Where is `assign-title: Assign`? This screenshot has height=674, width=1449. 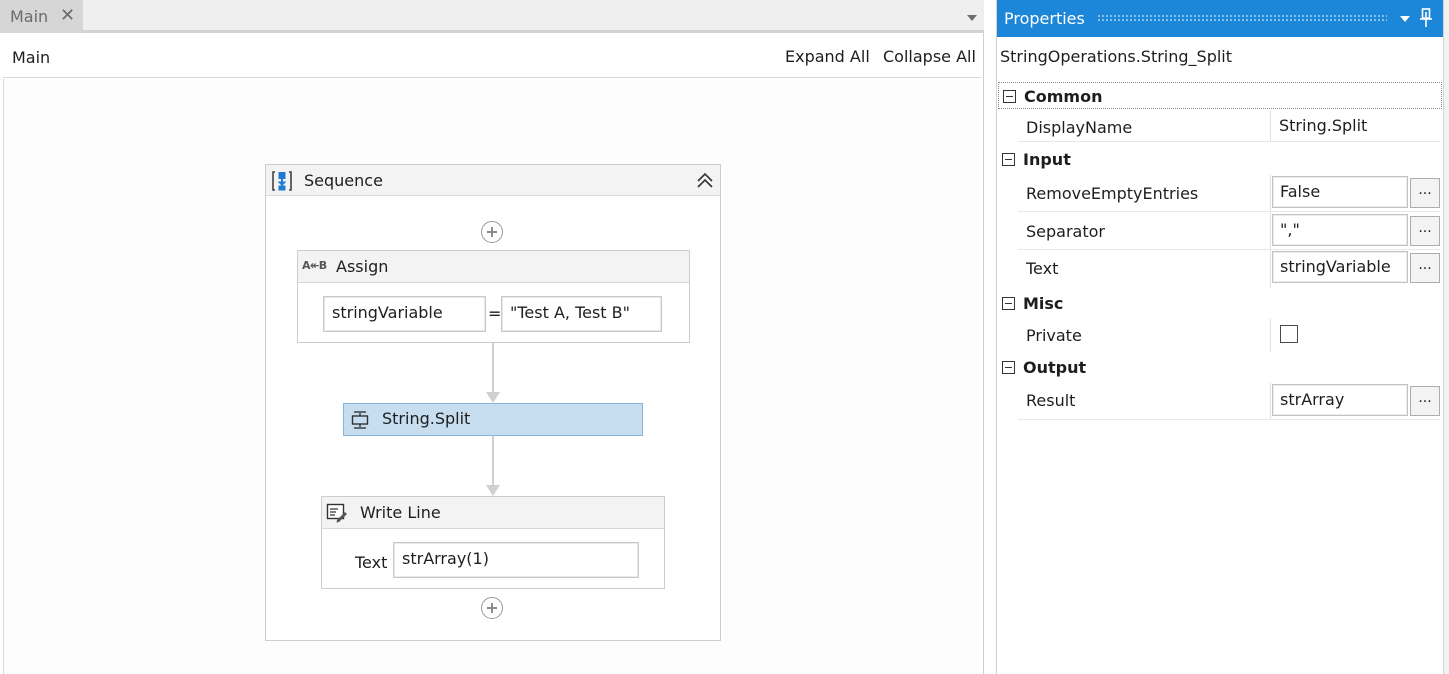 assign-title: Assign is located at coordinates (362, 266).